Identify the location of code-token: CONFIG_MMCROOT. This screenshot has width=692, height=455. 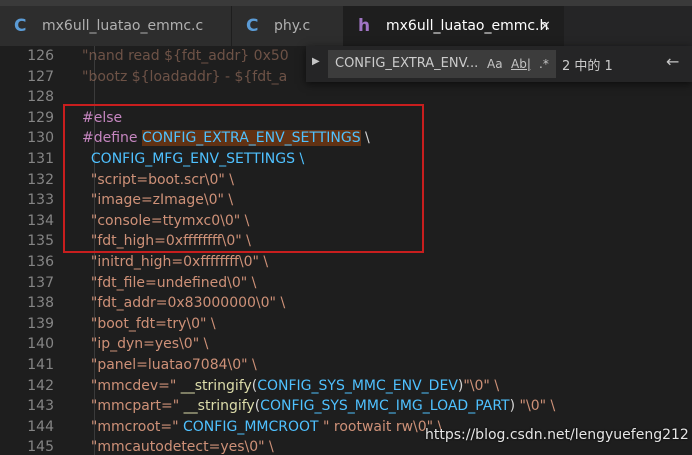
(251, 426).